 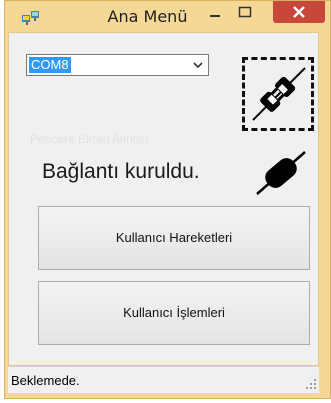 What do you see at coordinates (311, 384) in the screenshot?
I see `resize-grip-icon` at bounding box center [311, 384].